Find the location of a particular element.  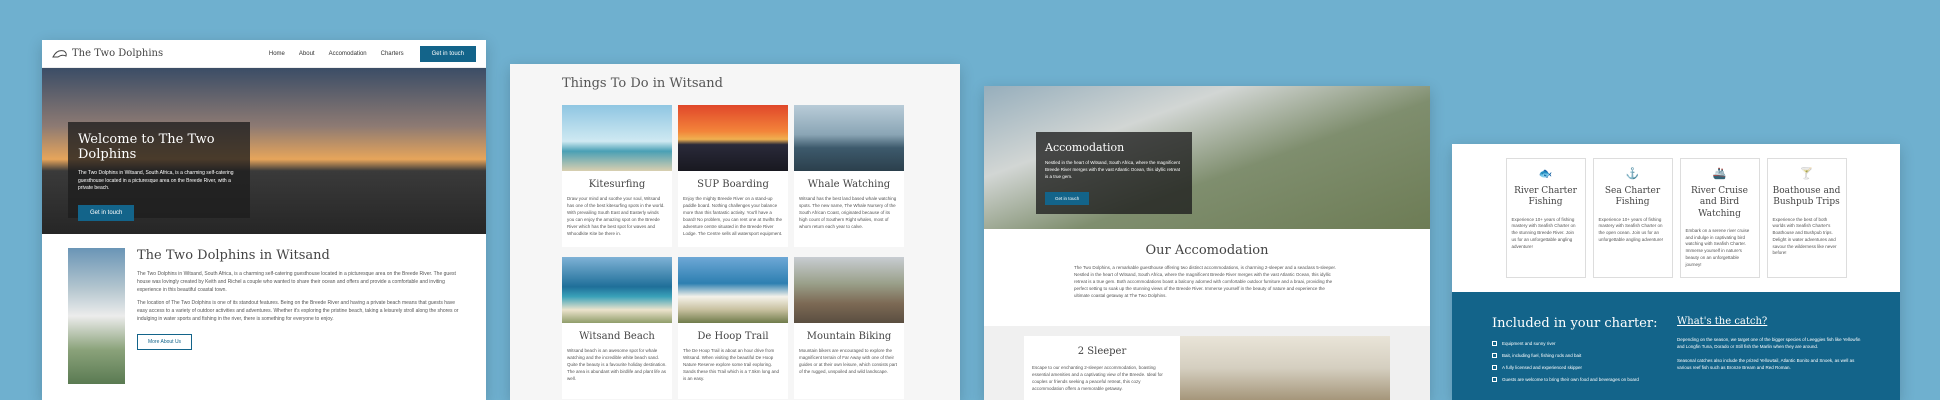

dolphin-logo-icon is located at coordinates (59, 53).